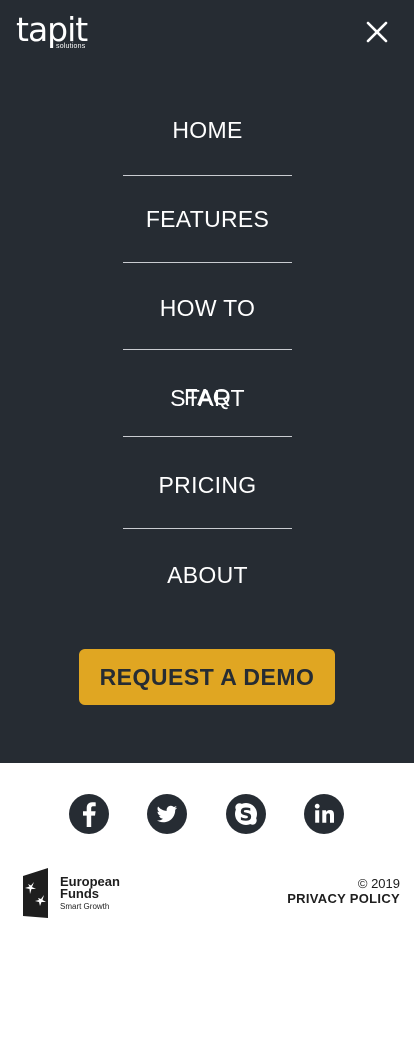  What do you see at coordinates (378, 883) in the screenshot?
I see `copyright-text: © 2019` at bounding box center [378, 883].